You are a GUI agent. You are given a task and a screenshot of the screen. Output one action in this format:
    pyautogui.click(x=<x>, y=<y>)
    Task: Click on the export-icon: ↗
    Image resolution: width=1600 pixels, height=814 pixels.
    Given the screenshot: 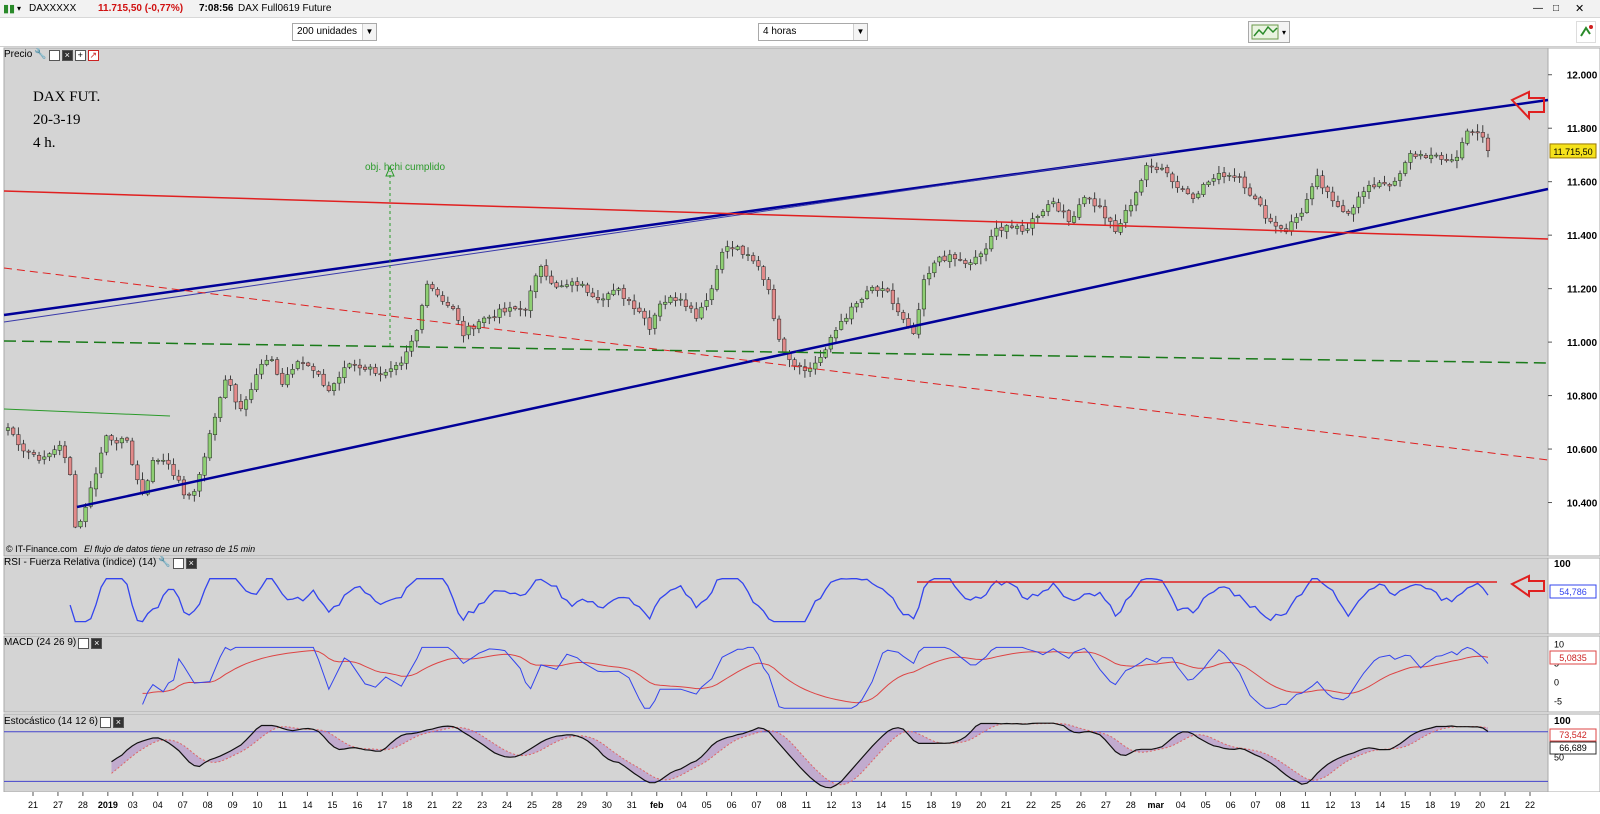 What is the action you would take?
    pyautogui.click(x=93, y=55)
    